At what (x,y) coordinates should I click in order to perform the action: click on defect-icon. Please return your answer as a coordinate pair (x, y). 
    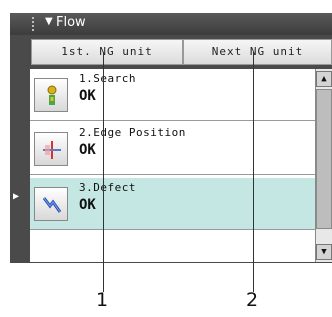
    Looking at the image, I should click on (51, 204).